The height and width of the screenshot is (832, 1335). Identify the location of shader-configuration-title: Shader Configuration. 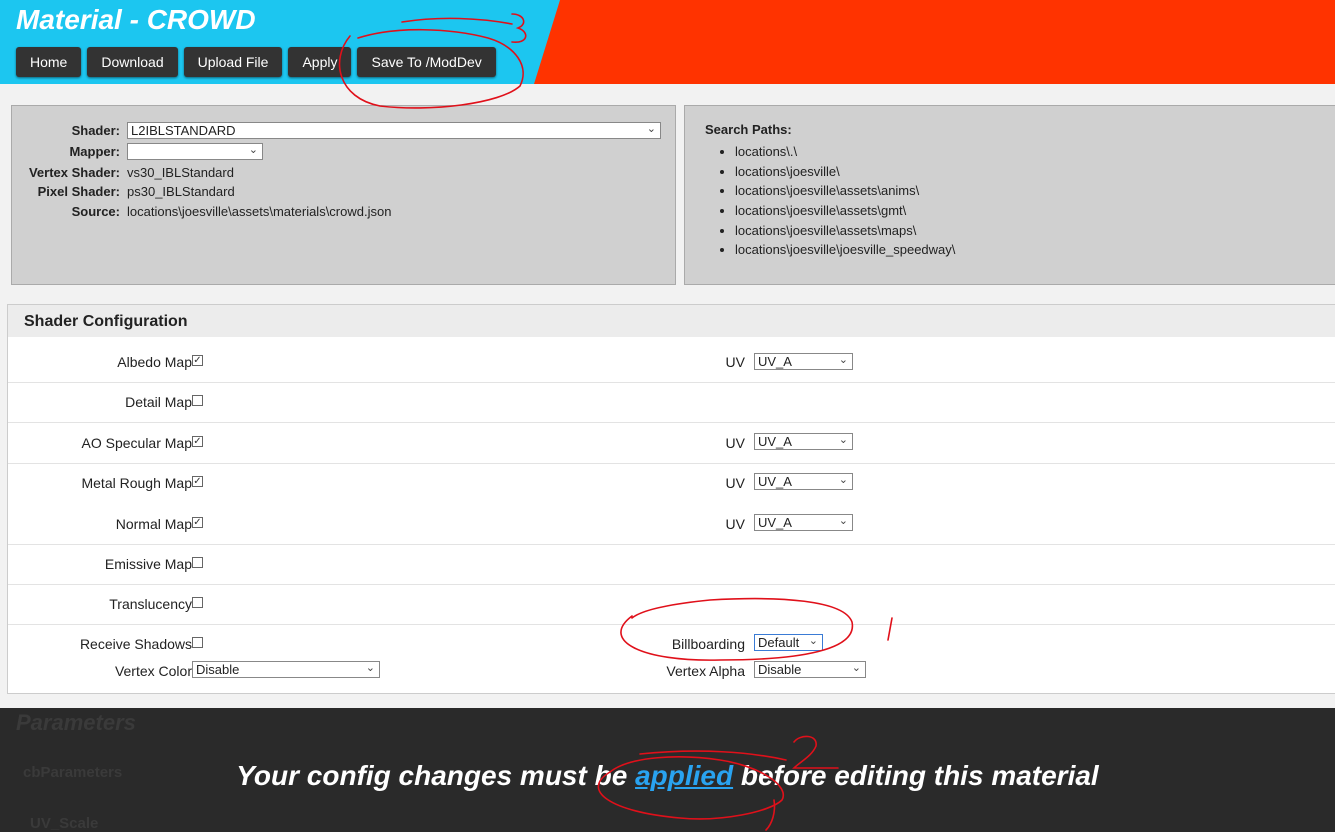
(106, 321).